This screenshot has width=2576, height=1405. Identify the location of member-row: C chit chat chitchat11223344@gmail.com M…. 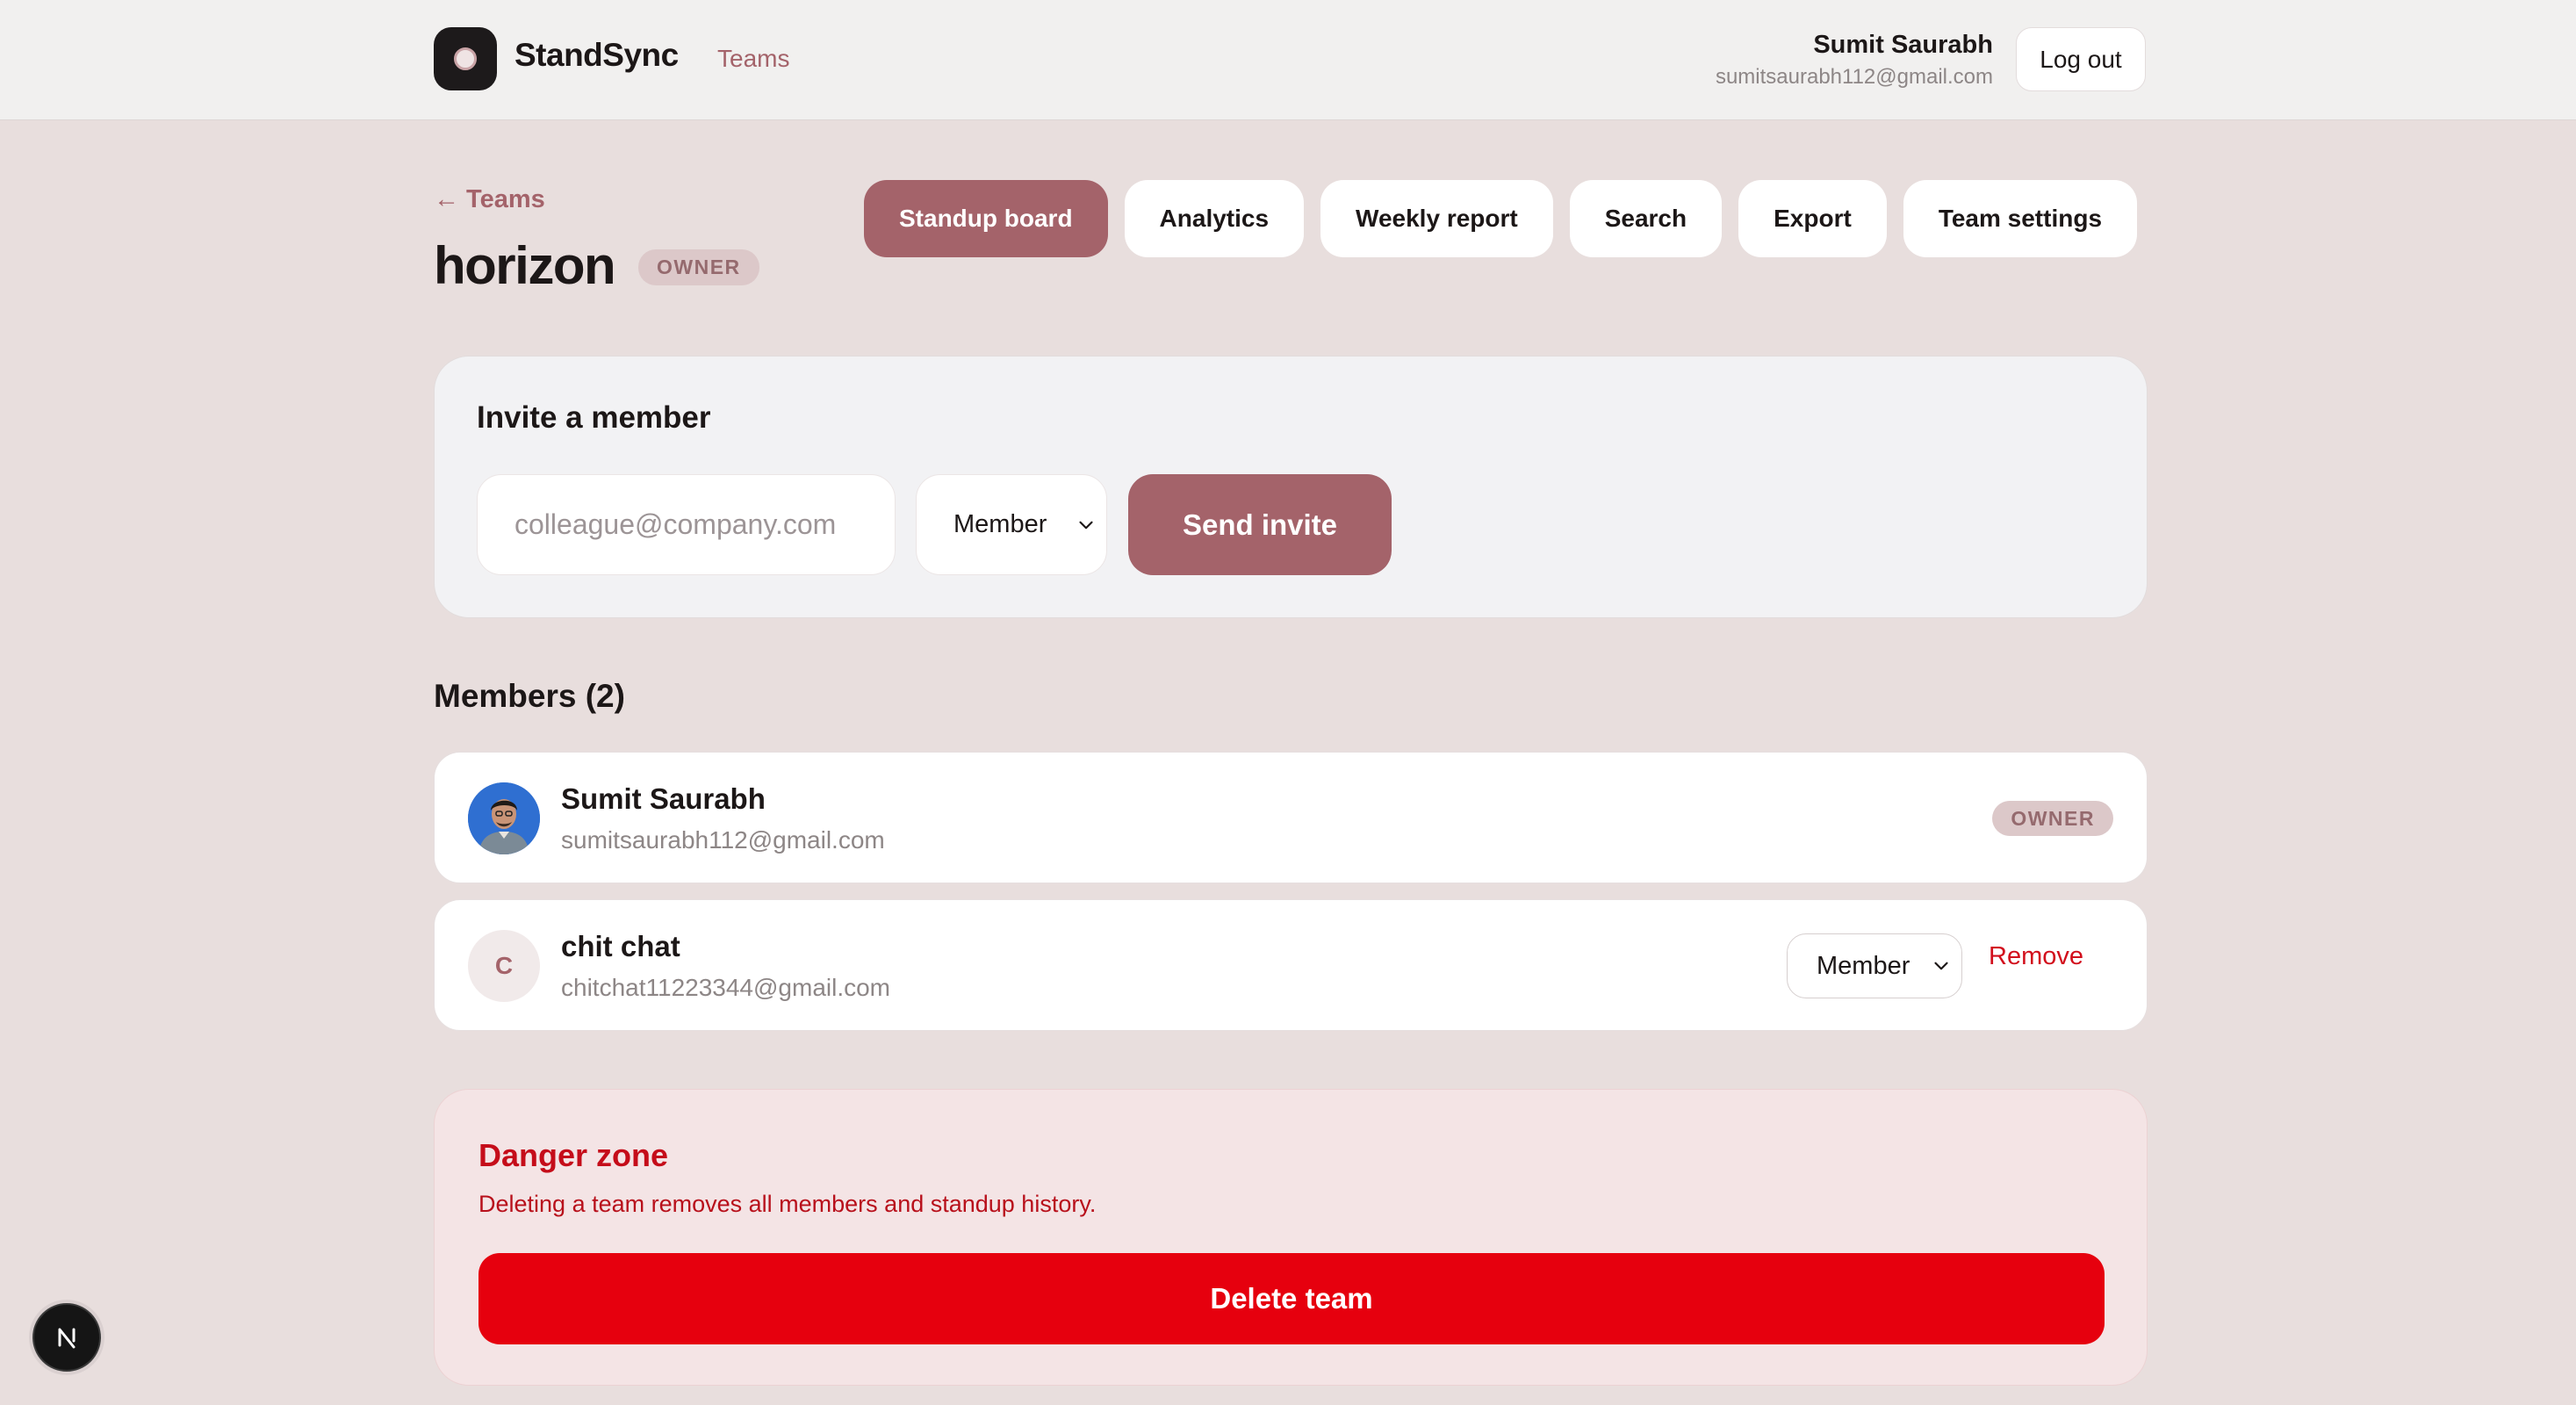
(1291, 965).